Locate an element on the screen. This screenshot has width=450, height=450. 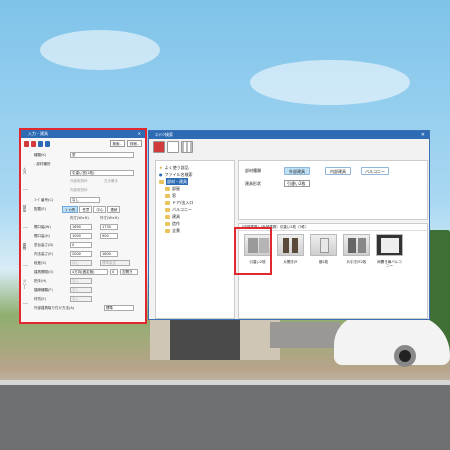
search-button: 検索.. is located at coordinates (117, 143).